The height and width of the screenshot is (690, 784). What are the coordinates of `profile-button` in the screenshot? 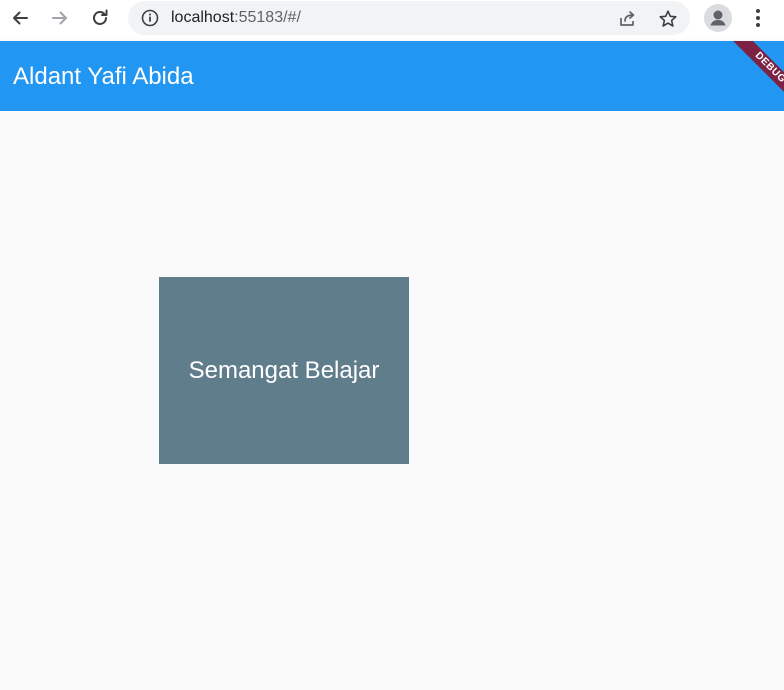 It's located at (718, 18).